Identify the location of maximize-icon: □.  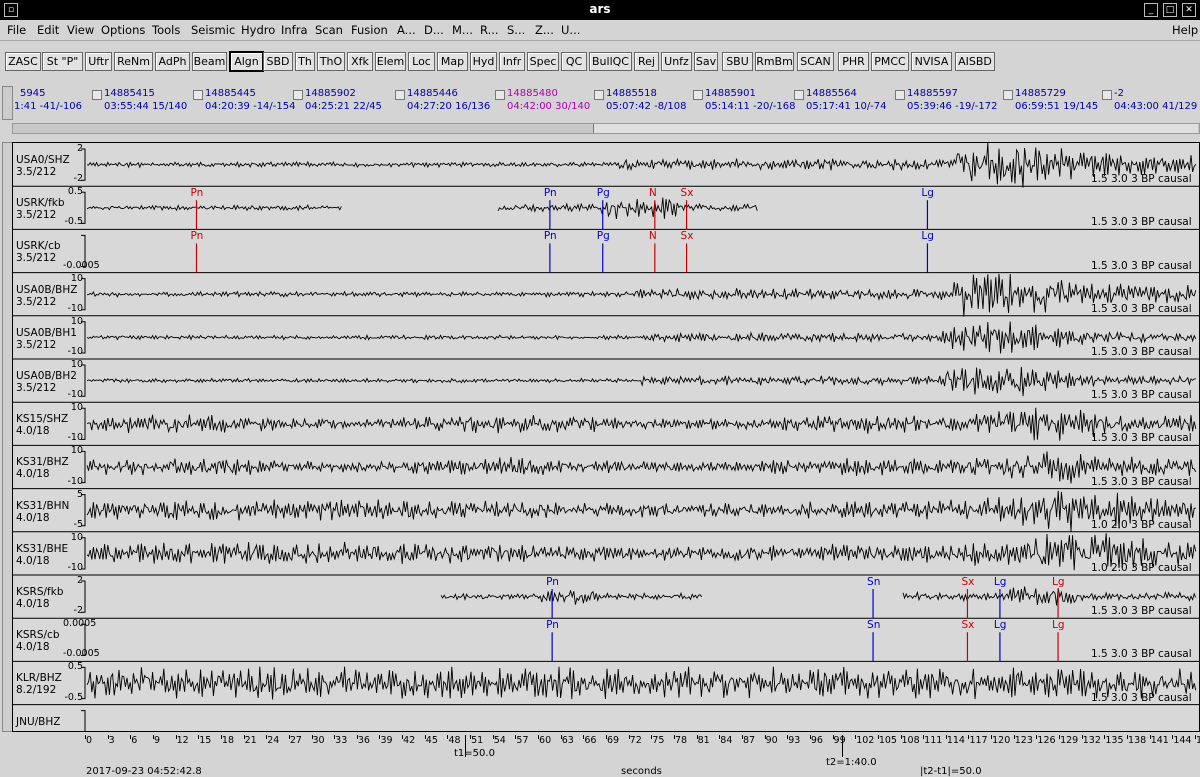
(1170, 10).